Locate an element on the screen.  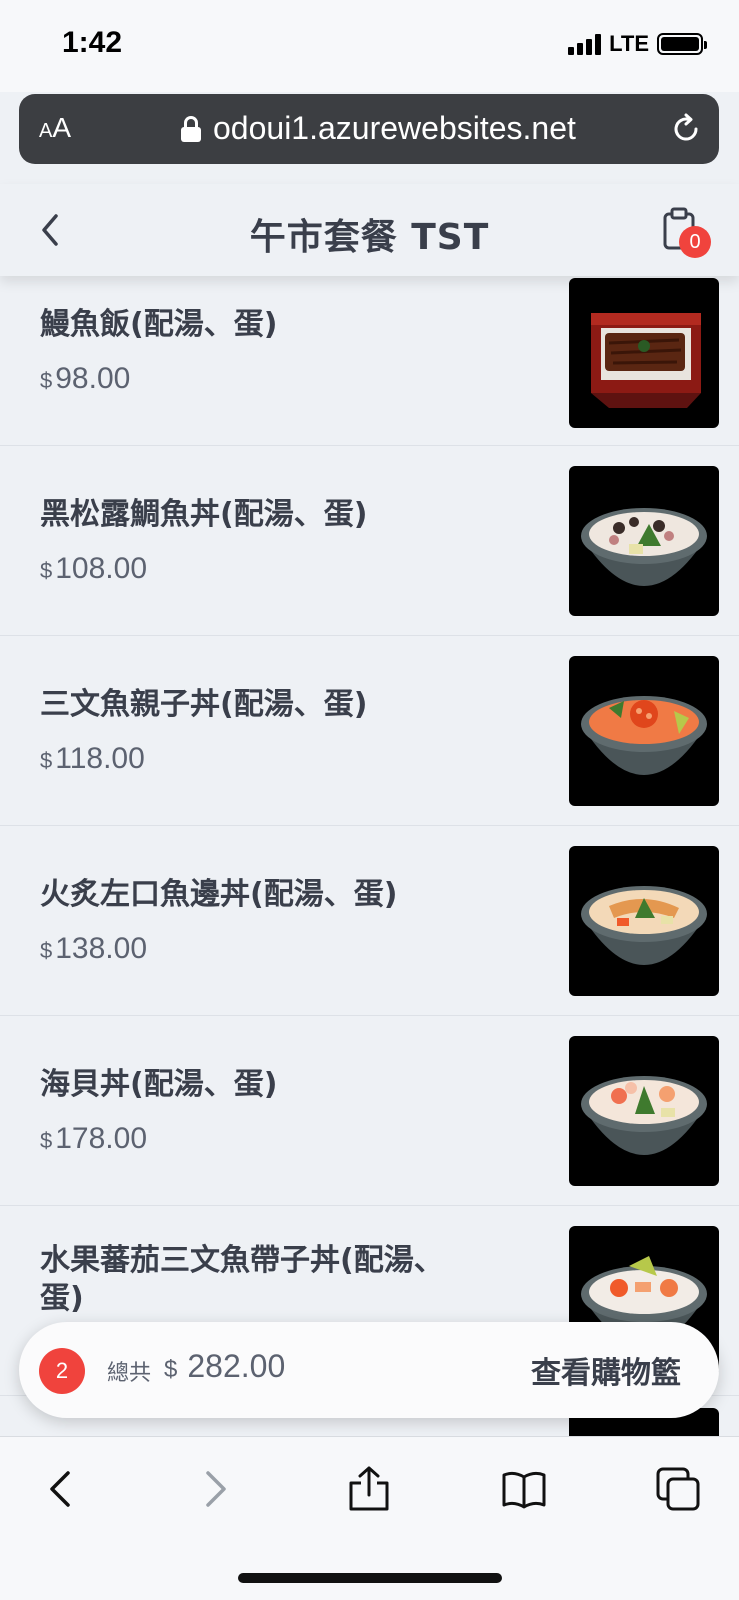
cart-item-count-badge: 2 is located at coordinates (62, 1371).